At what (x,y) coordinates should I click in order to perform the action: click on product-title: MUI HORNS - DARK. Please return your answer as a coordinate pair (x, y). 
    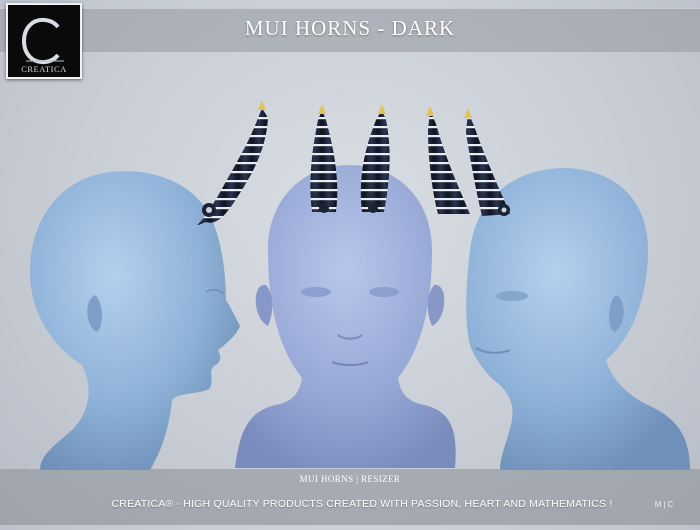
    Looking at the image, I should click on (350, 28).